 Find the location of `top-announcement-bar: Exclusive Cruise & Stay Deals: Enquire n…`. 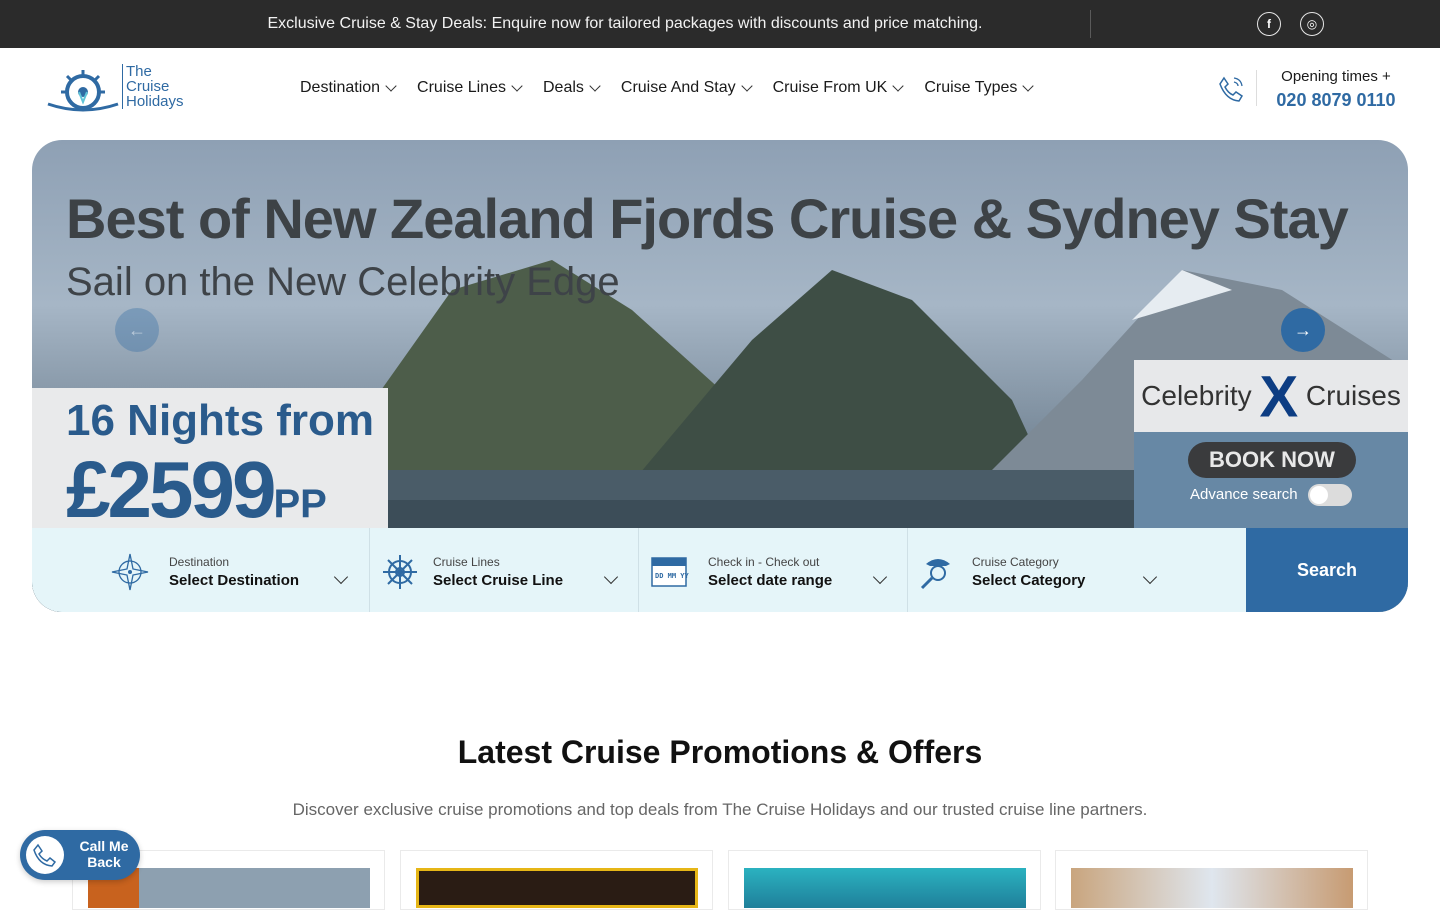

top-announcement-bar: Exclusive Cruise & Stay Deals: Enquire n… is located at coordinates (720, 24).